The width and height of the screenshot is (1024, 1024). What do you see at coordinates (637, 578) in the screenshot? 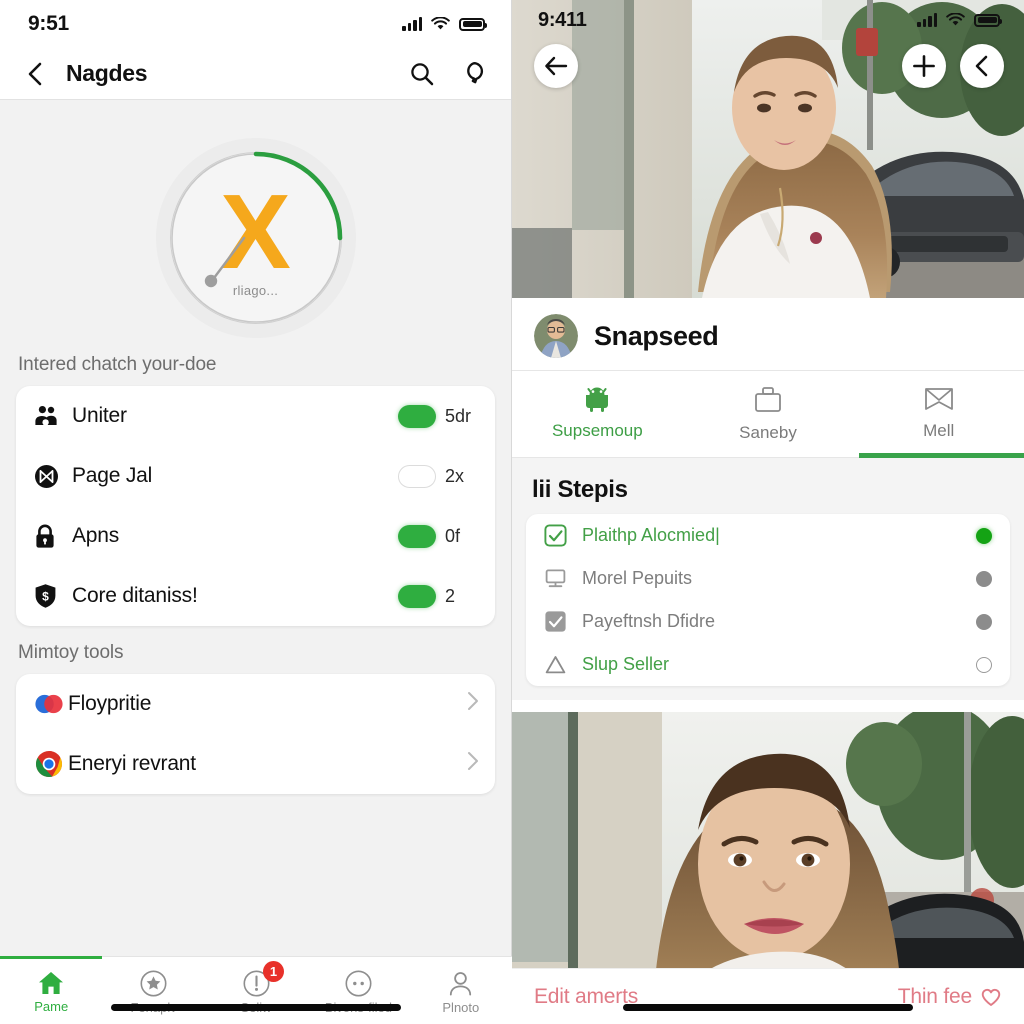
I see `step-item-label: Morel Pepuits` at bounding box center [637, 578].